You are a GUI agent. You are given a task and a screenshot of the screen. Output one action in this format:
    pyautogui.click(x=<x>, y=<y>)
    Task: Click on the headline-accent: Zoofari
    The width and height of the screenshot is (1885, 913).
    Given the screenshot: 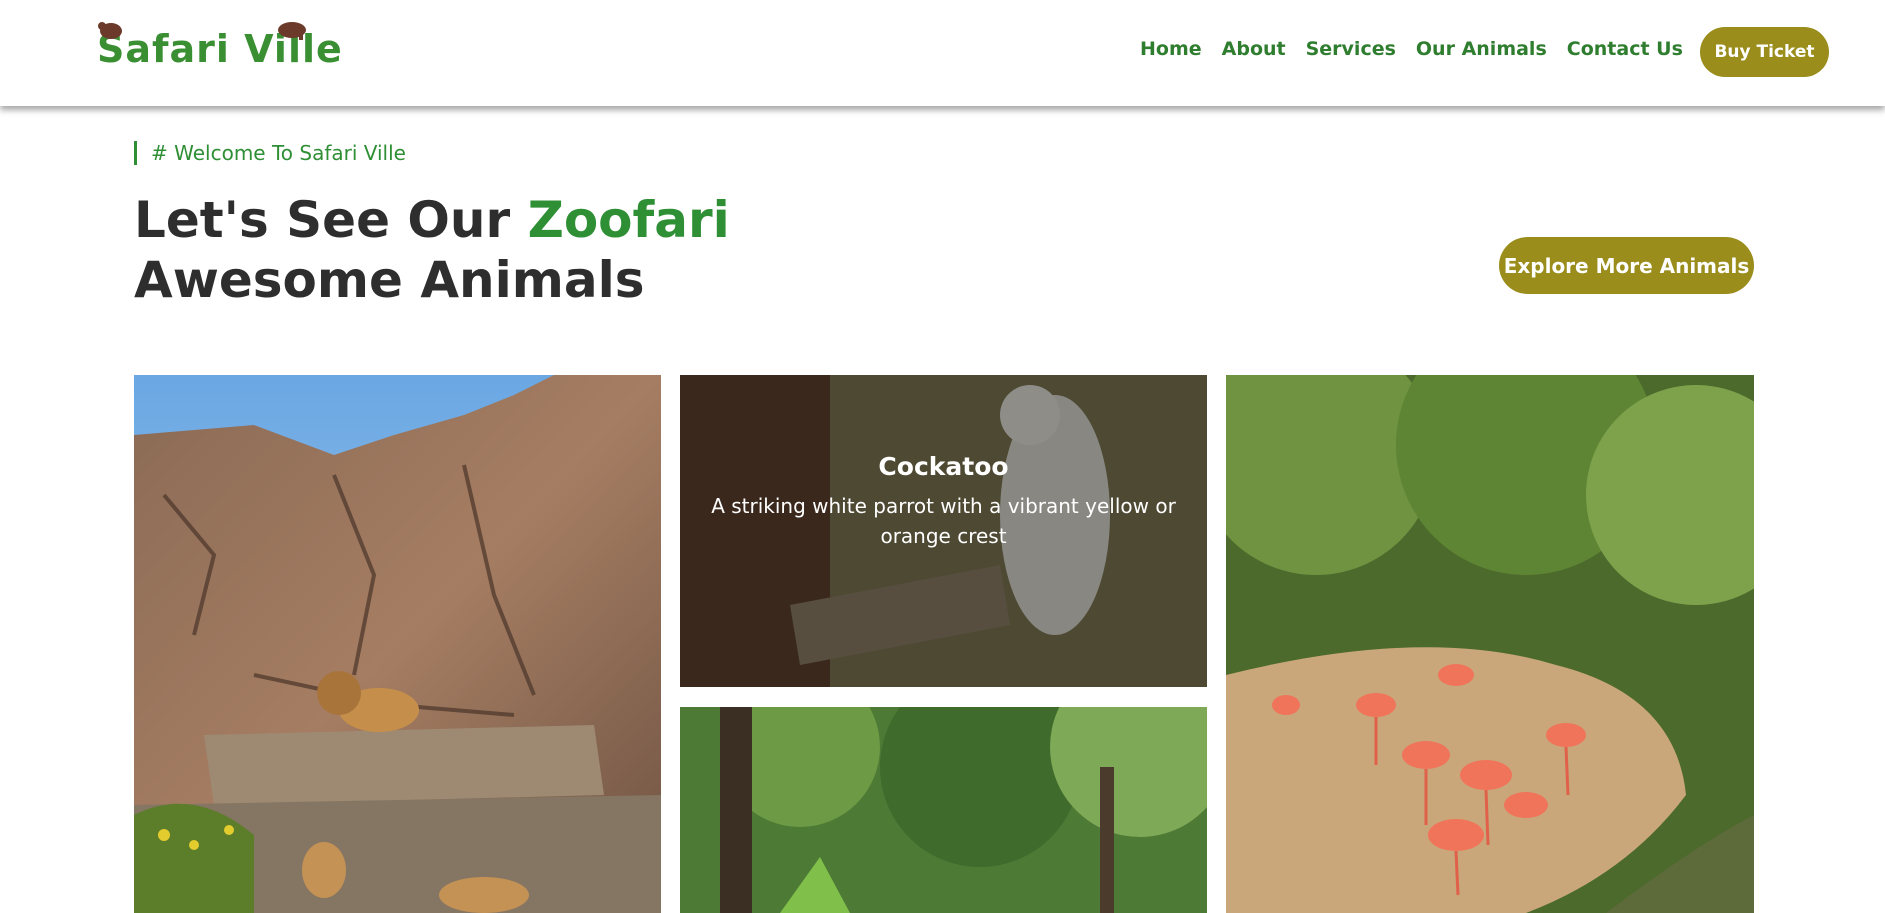 What is the action you would take?
    pyautogui.click(x=628, y=220)
    